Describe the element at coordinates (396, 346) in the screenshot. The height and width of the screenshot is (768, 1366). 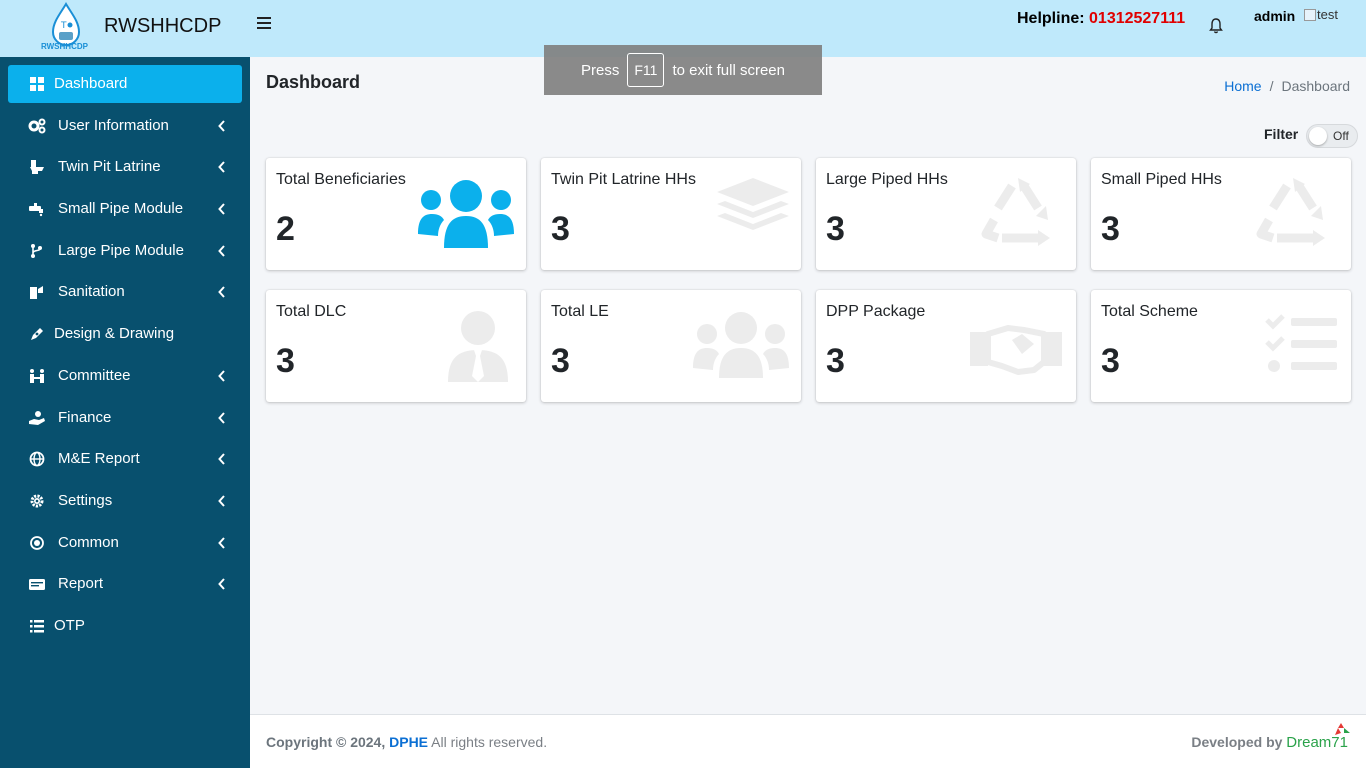
I see `card-total-dlc: Total DLC 3` at that location.